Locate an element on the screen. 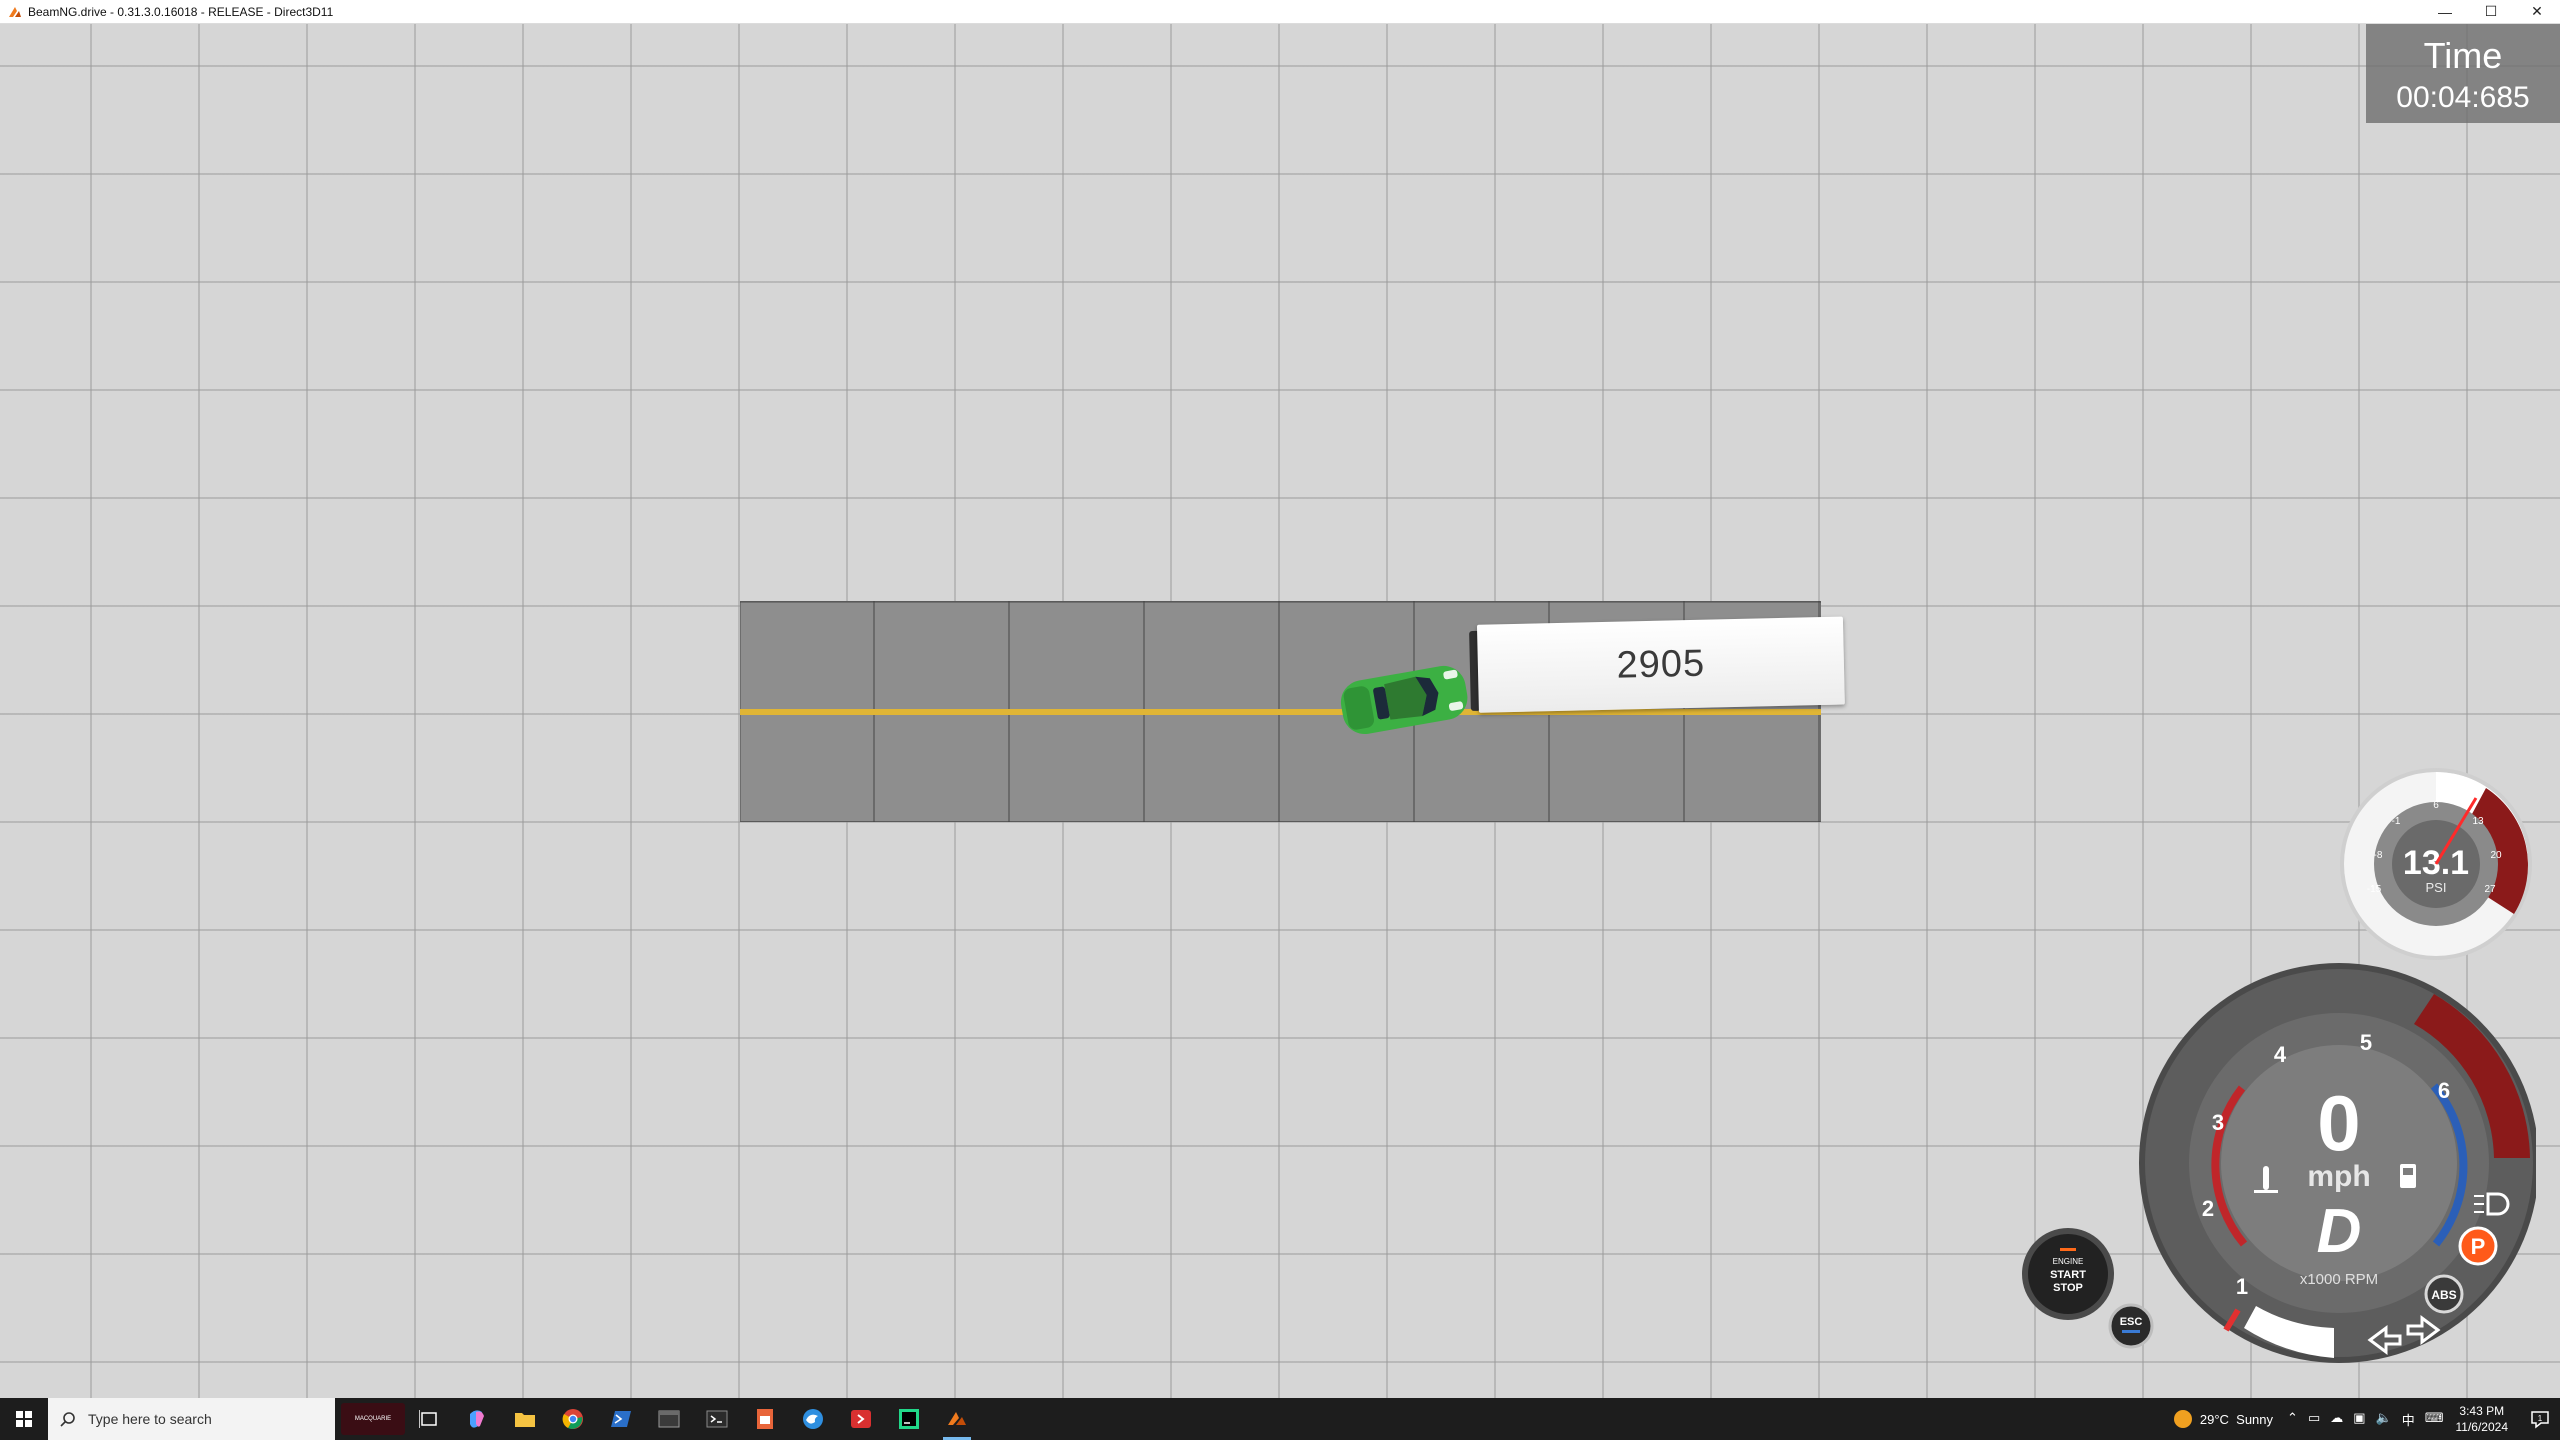 The width and height of the screenshot is (2560, 1440). speedometer-gauge: 1 2 3 4 5 6 0 mph D x1000 RPM P ABS is located at coordinates (2337, 1163).